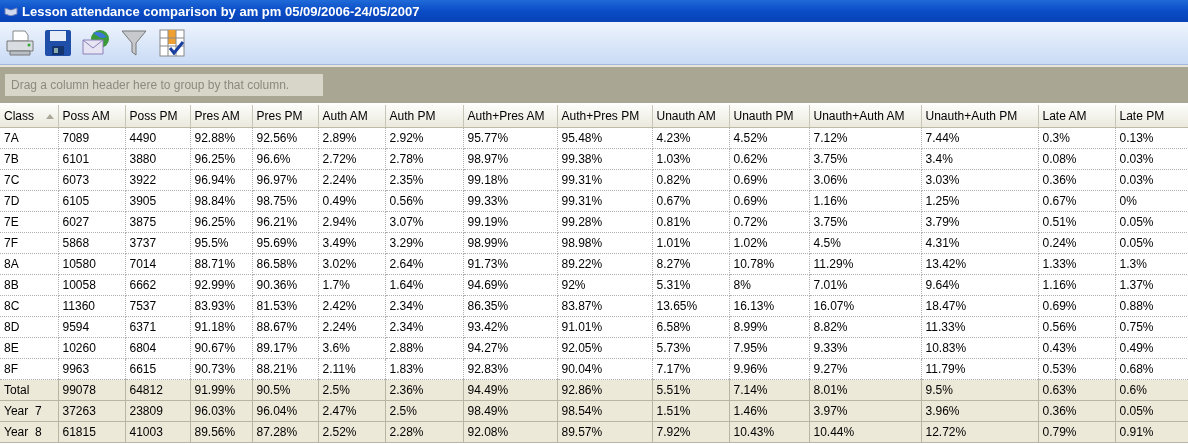  Describe the element at coordinates (91, 201) in the screenshot. I see `table-cell: 6105` at that location.